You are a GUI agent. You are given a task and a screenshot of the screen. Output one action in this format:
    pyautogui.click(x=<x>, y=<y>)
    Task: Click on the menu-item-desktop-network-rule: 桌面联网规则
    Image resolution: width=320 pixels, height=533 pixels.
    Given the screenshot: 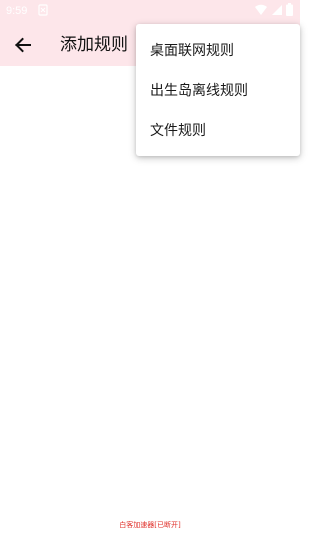 What is the action you would take?
    pyautogui.click(x=218, y=50)
    